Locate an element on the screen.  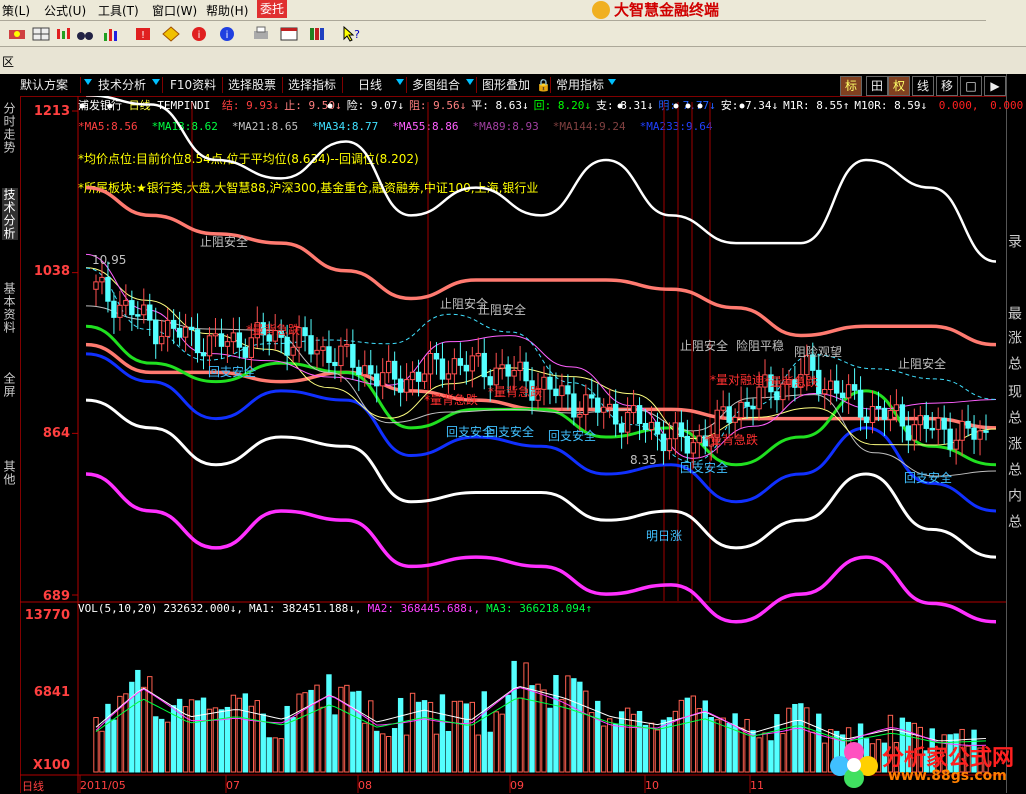
help-cursor-icon: ? is located at coordinates (351, 34).